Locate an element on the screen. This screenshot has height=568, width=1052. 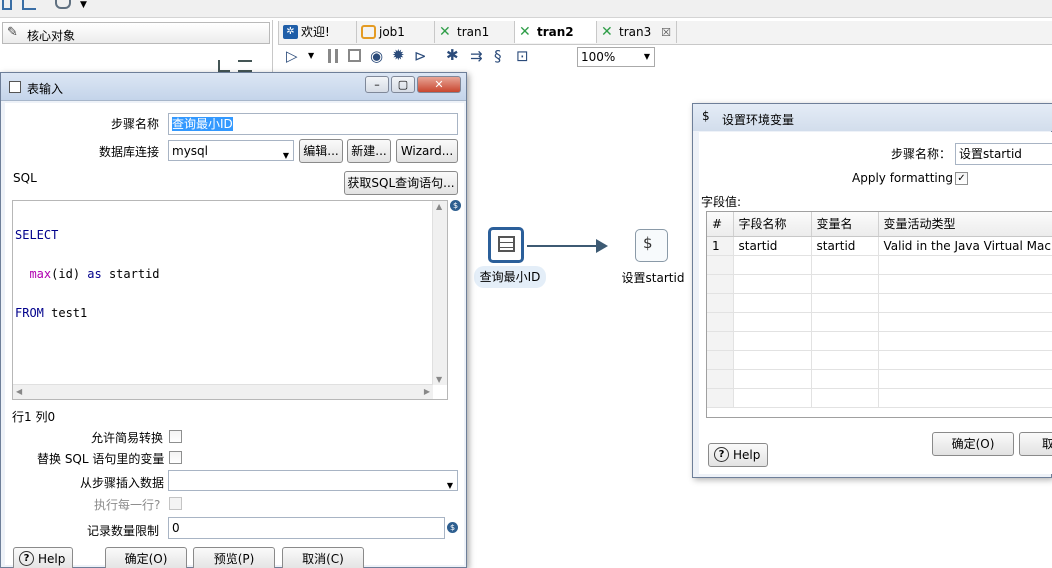
toolbar-icon-b is located at coordinates (29, 5).